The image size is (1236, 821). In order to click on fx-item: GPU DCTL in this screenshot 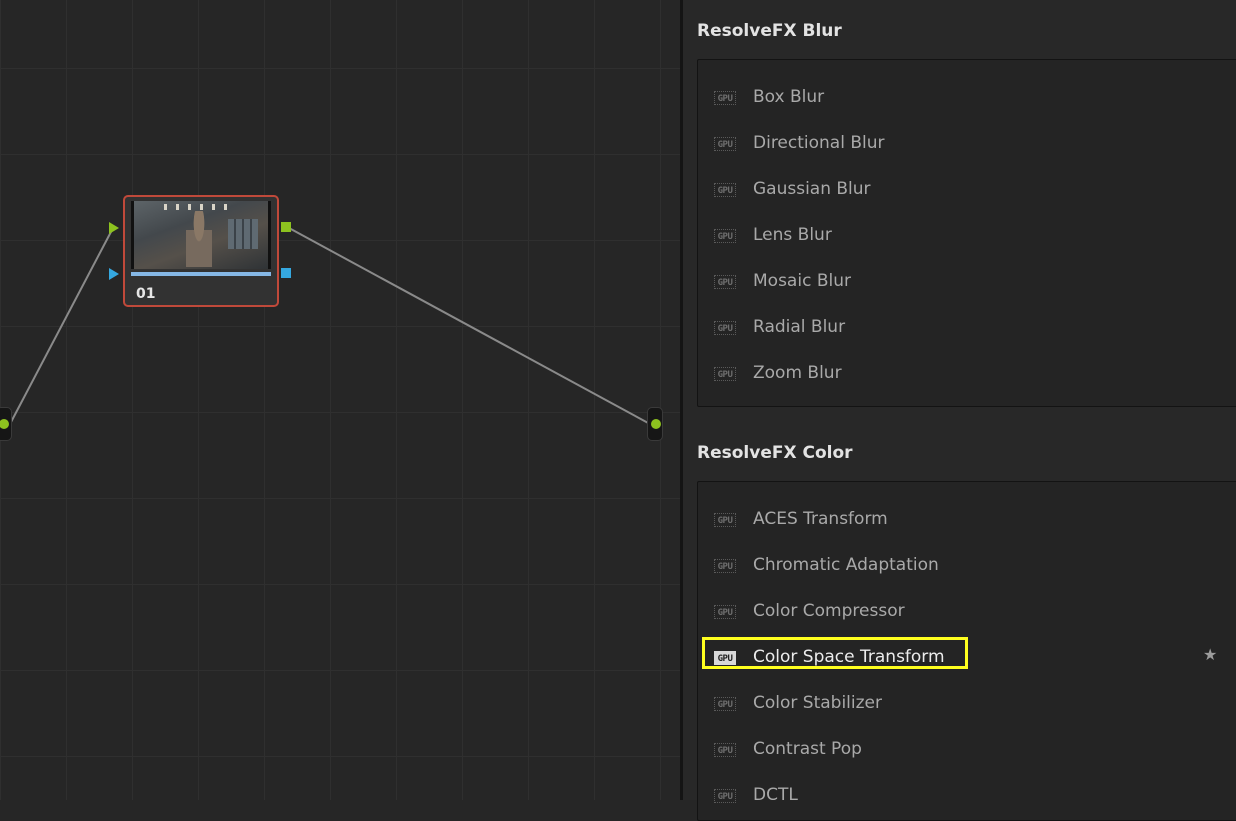, I will do `click(967, 796)`.